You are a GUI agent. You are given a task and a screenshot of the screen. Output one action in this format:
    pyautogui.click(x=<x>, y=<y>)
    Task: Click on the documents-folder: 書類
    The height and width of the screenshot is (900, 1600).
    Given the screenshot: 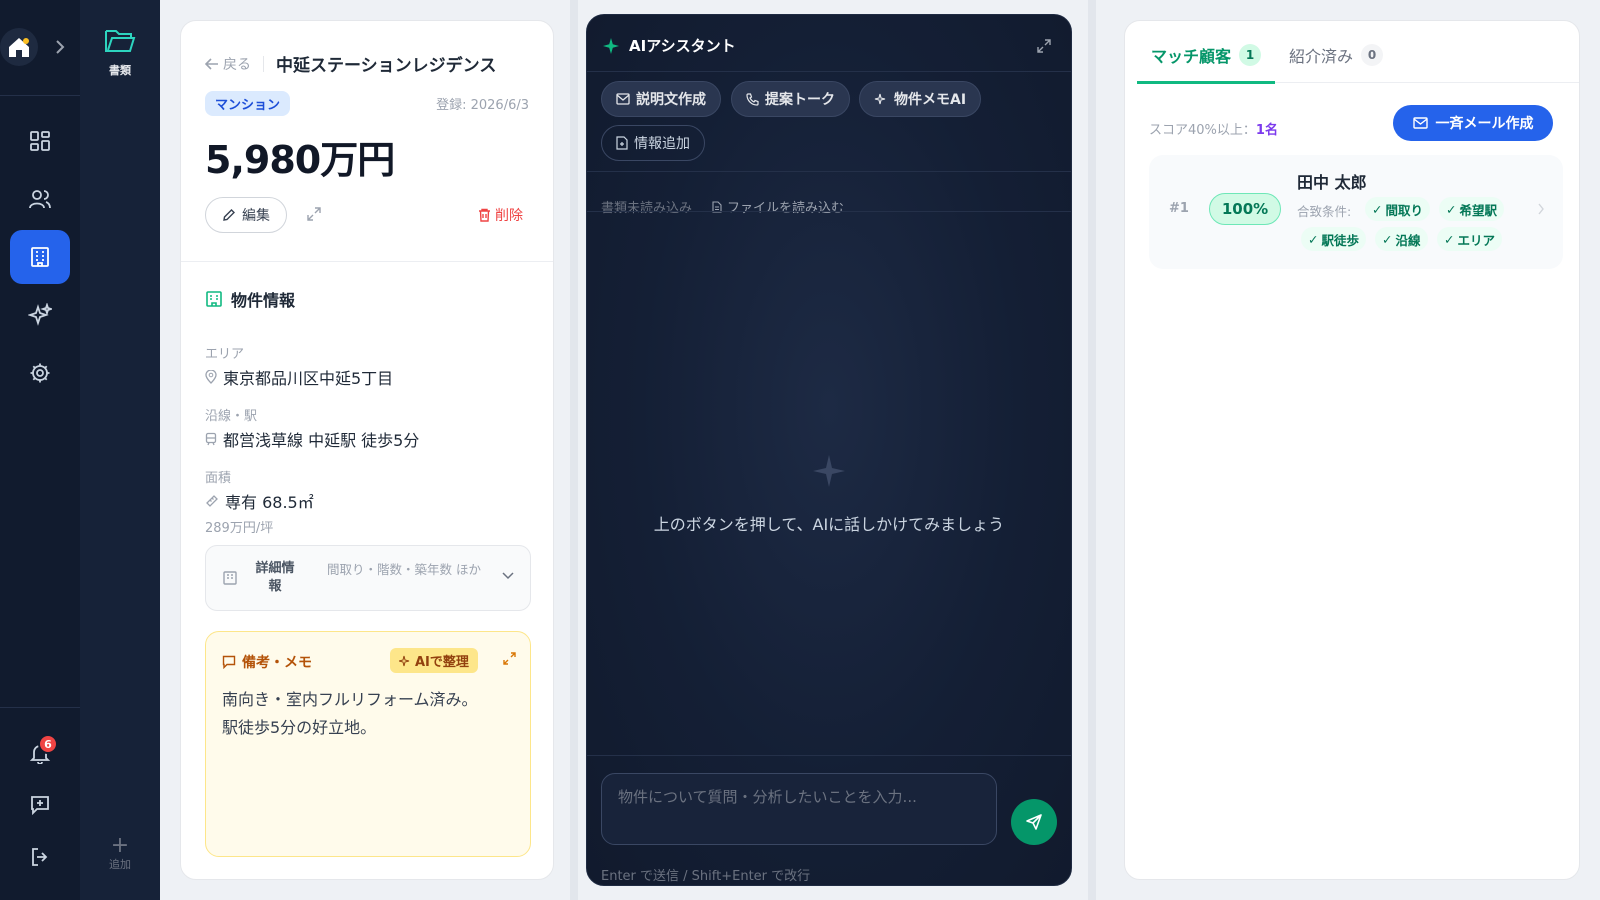 What is the action you would take?
    pyautogui.click(x=120, y=52)
    